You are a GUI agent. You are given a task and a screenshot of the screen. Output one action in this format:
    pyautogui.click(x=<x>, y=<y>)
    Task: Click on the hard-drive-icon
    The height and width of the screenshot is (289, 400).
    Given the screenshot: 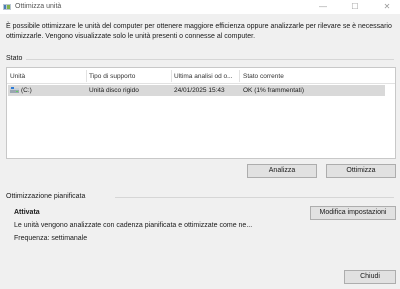 What is the action you would take?
    pyautogui.click(x=14, y=90)
    